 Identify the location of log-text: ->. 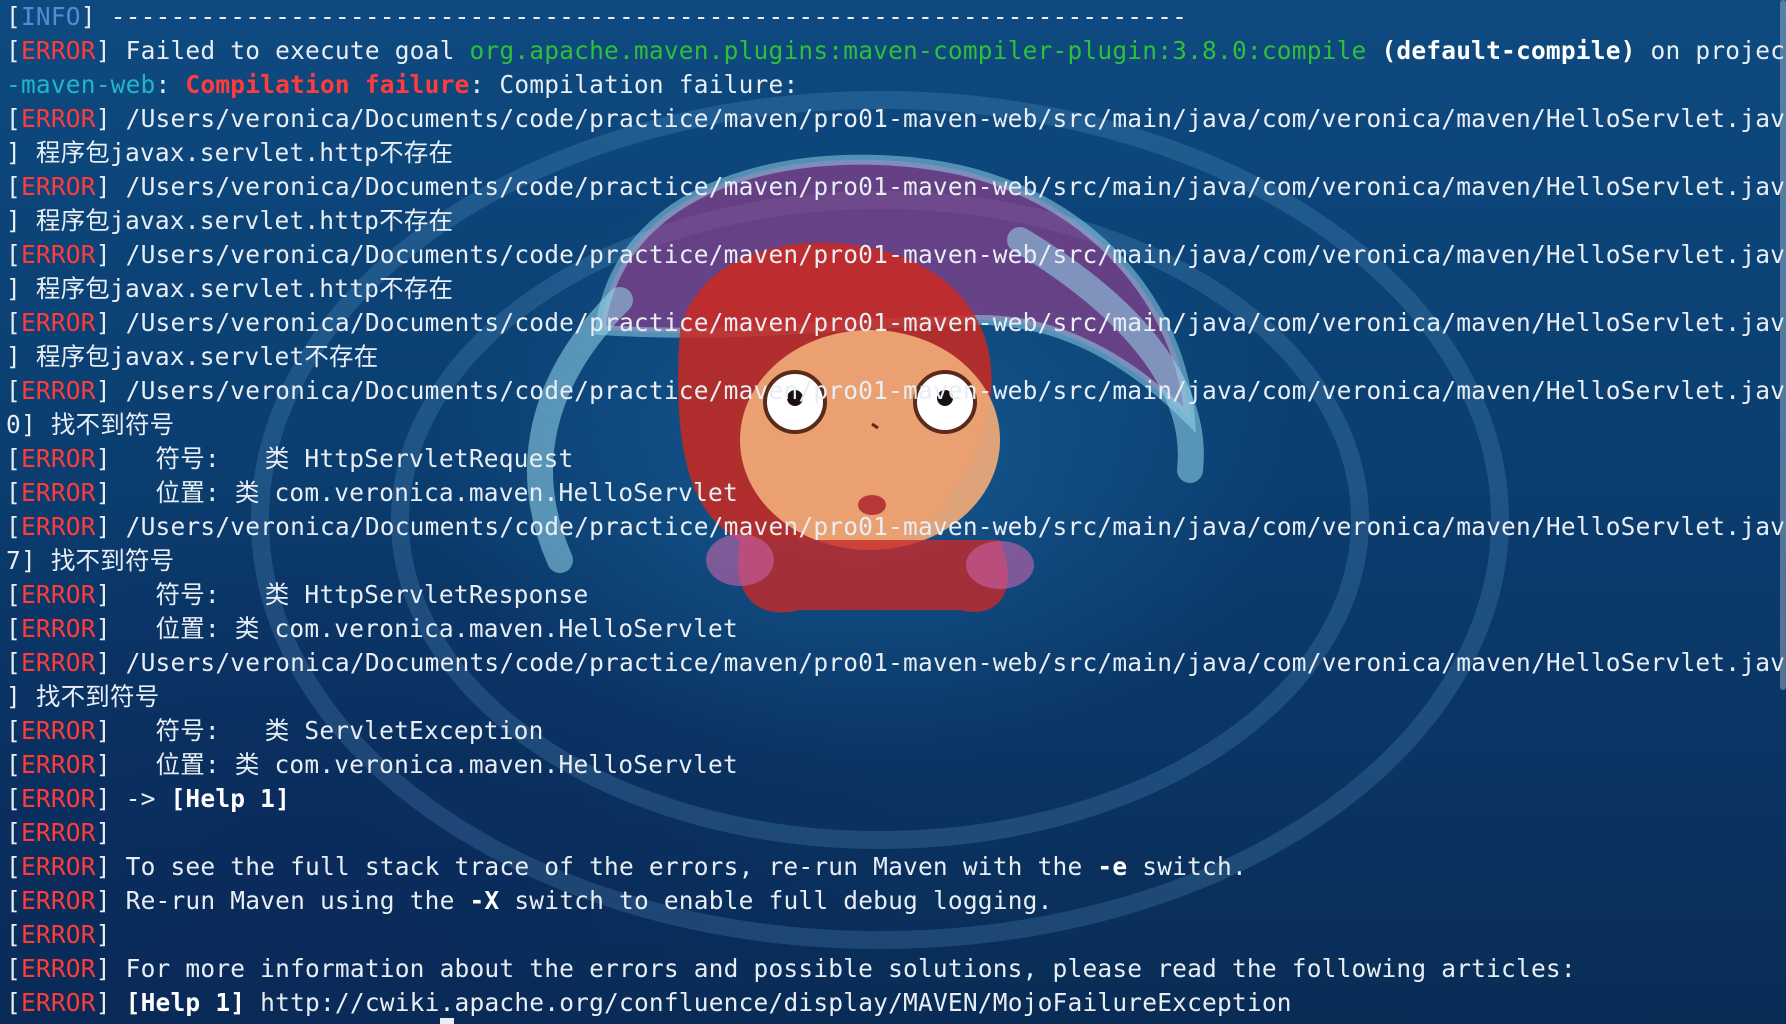
(140, 798).